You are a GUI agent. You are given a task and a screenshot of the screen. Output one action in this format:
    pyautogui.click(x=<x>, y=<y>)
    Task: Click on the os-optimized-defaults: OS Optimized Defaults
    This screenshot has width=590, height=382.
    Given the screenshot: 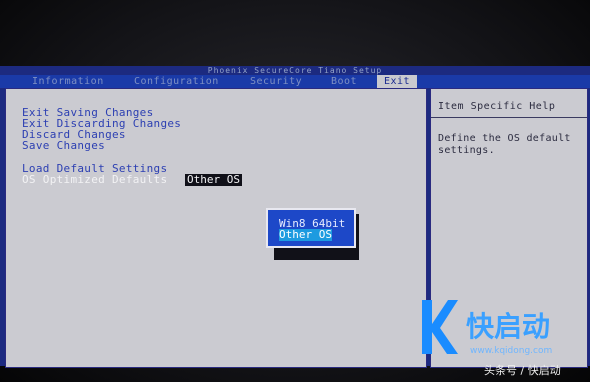 What is the action you would take?
    pyautogui.click(x=94, y=180)
    